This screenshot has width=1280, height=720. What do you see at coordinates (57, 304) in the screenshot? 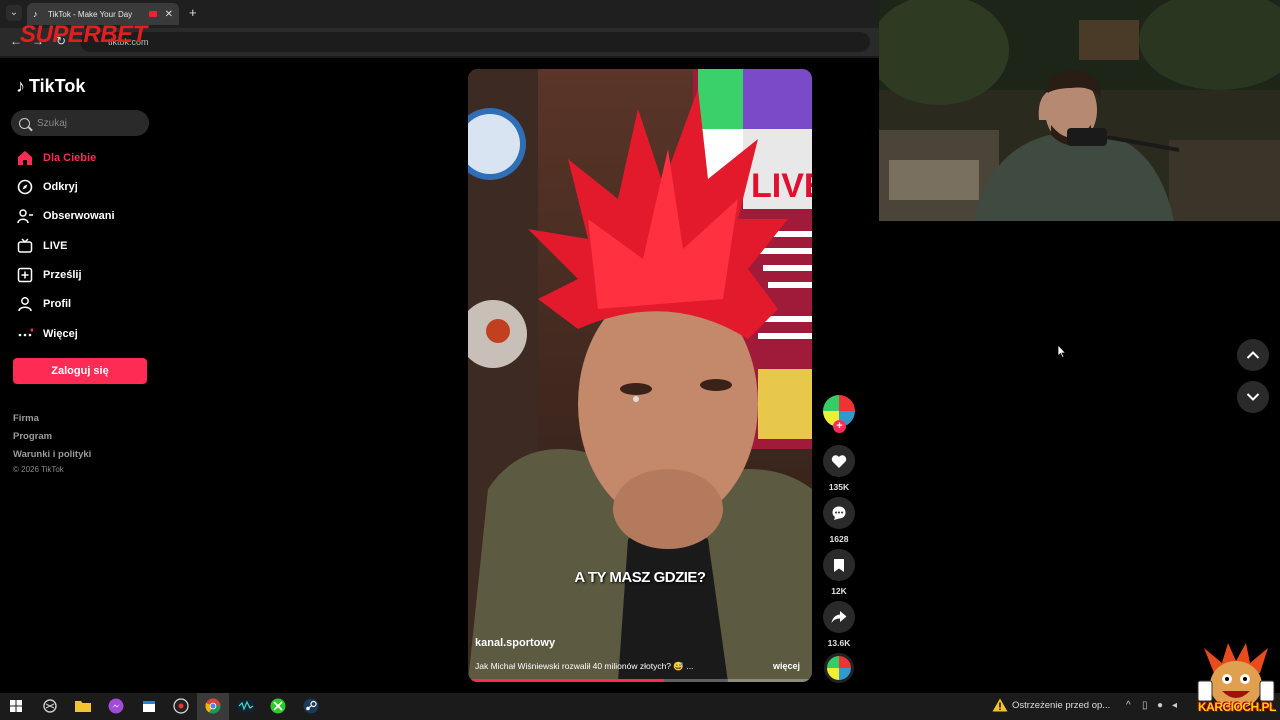
I see `nav-label: Profil` at bounding box center [57, 304].